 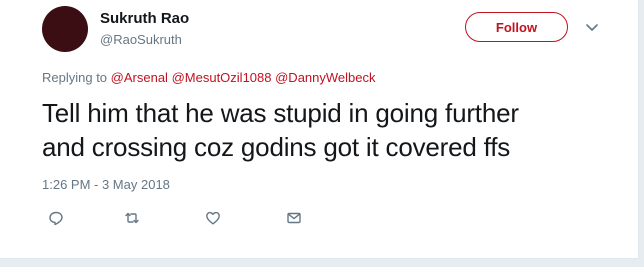 I want to click on retweet-icon, so click(x=132, y=218).